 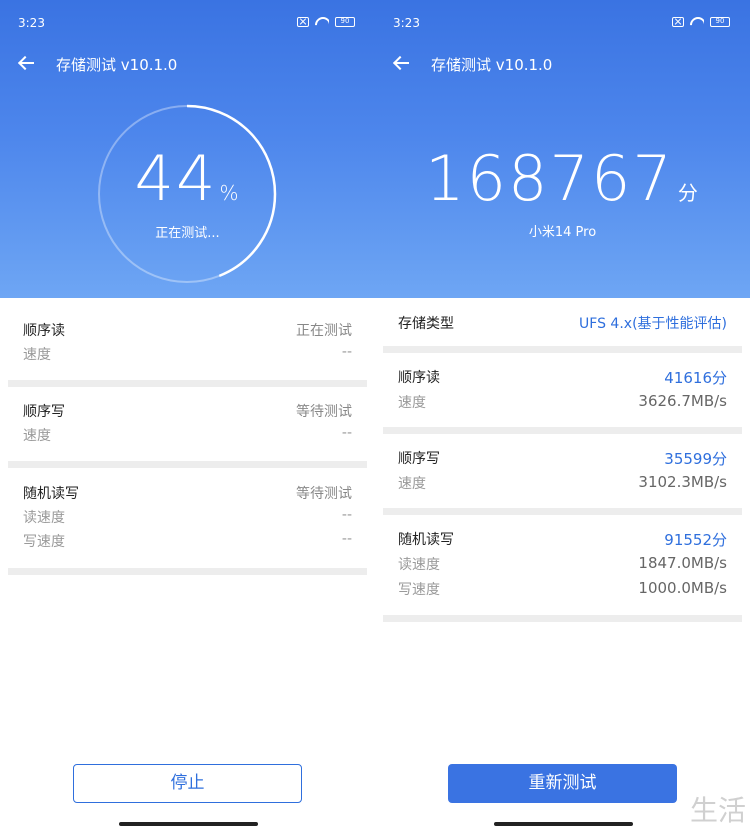 What do you see at coordinates (187, 342) in the screenshot?
I see `section-seq-read: 顺序读 正在测试 速度 --` at bounding box center [187, 342].